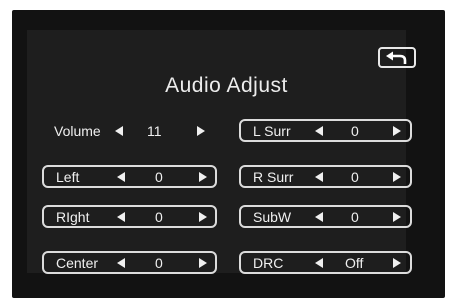  Describe the element at coordinates (272, 216) in the screenshot. I see `subw-label: SubW` at that location.